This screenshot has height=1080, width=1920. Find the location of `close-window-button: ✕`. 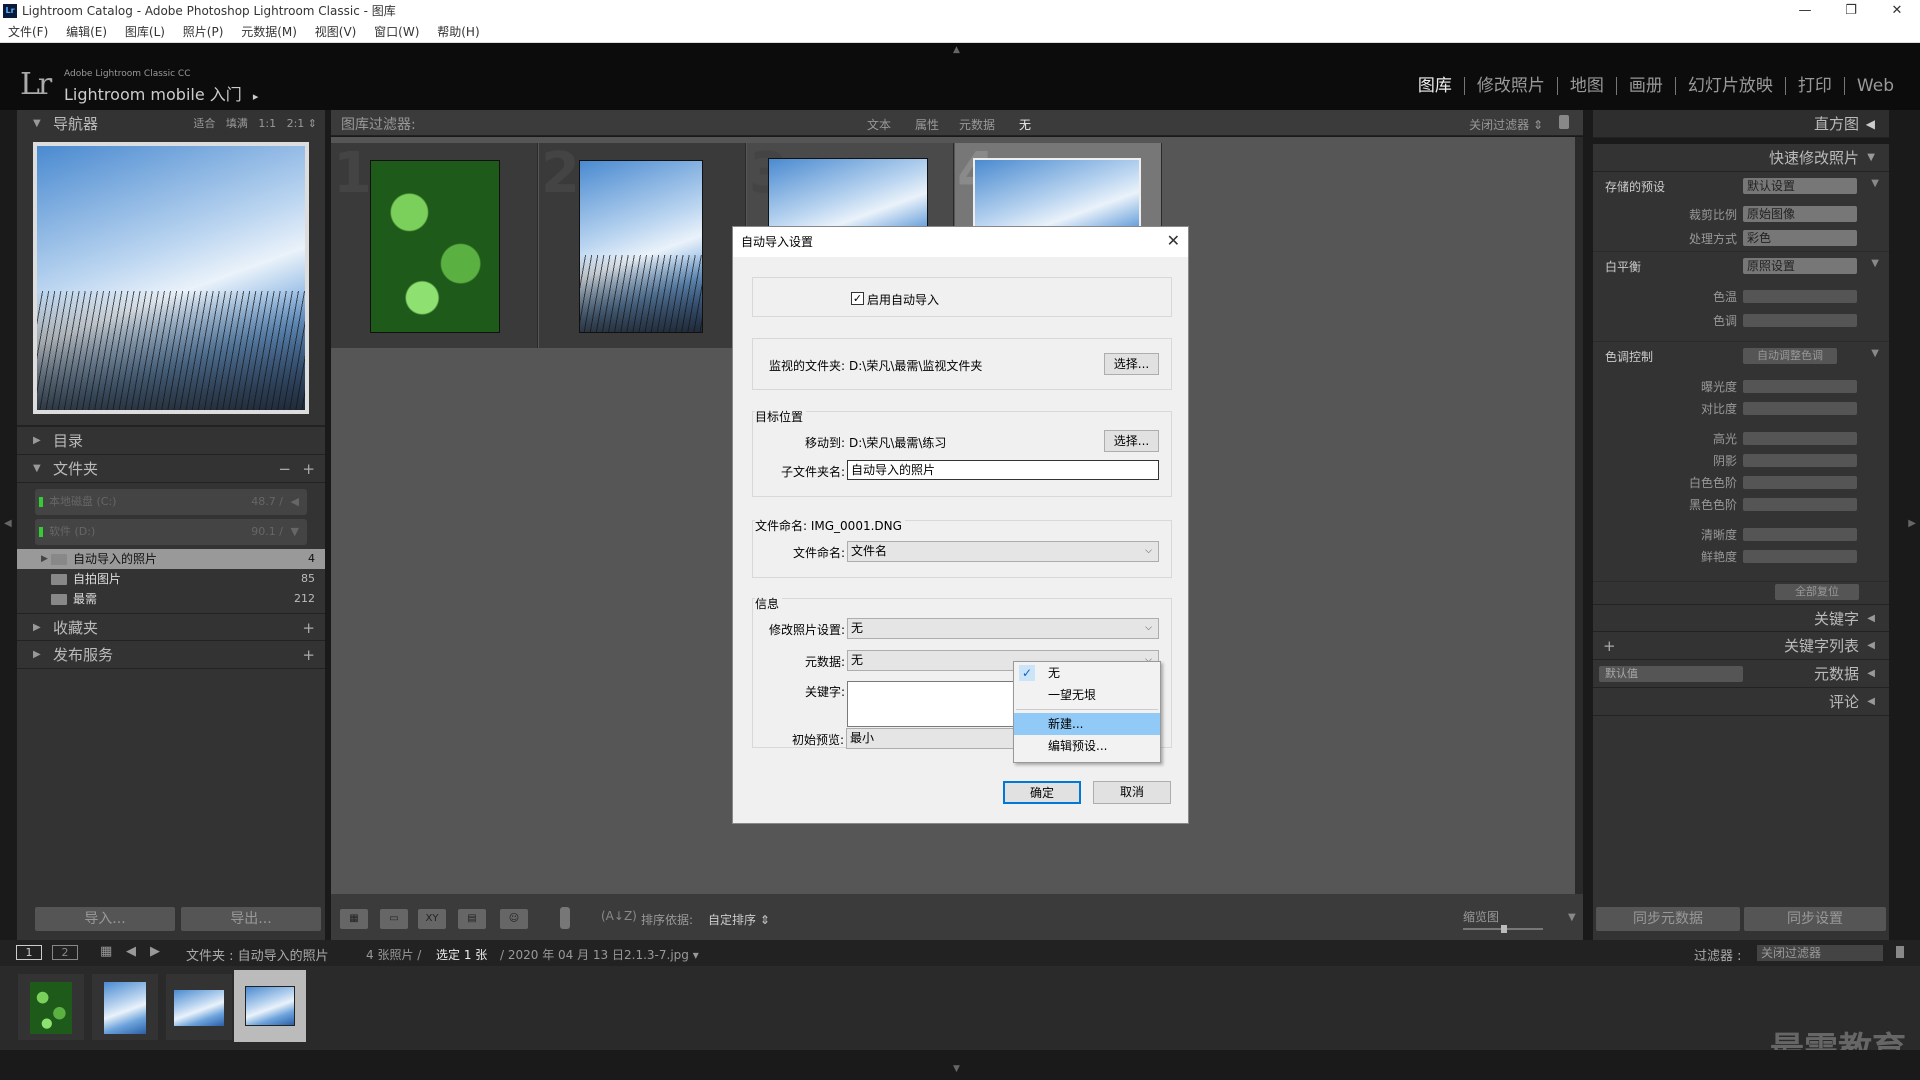

close-window-button: ✕ is located at coordinates (1897, 11).